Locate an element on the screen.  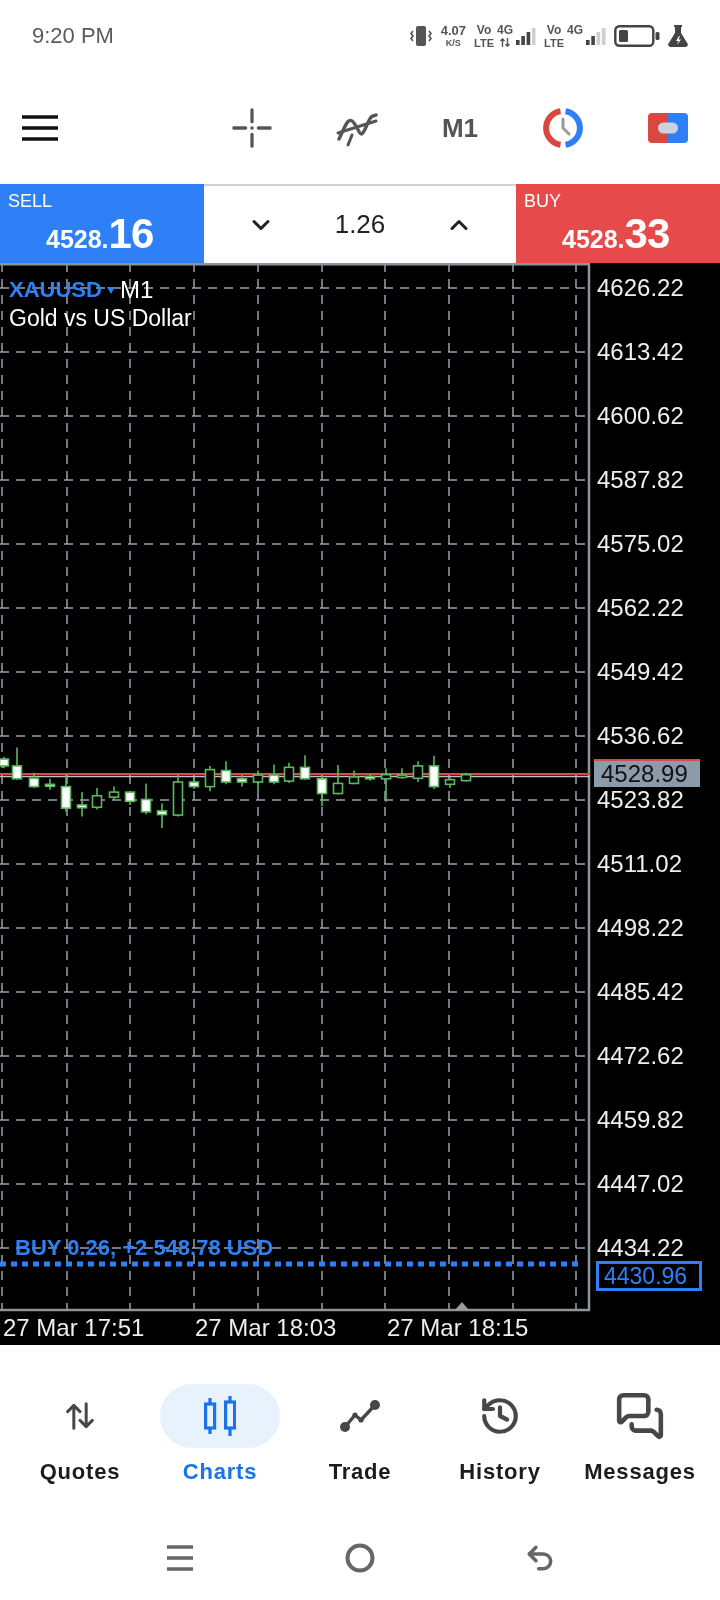
toggle-icon is located at coordinates (668, 128).